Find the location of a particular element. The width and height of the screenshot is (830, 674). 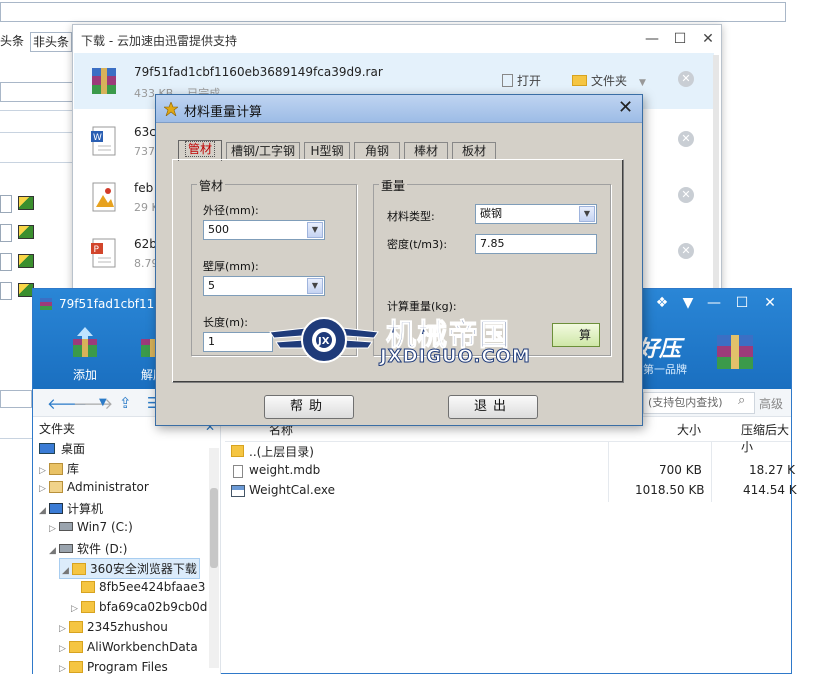

image-file-icon is located at coordinates (104, 197).